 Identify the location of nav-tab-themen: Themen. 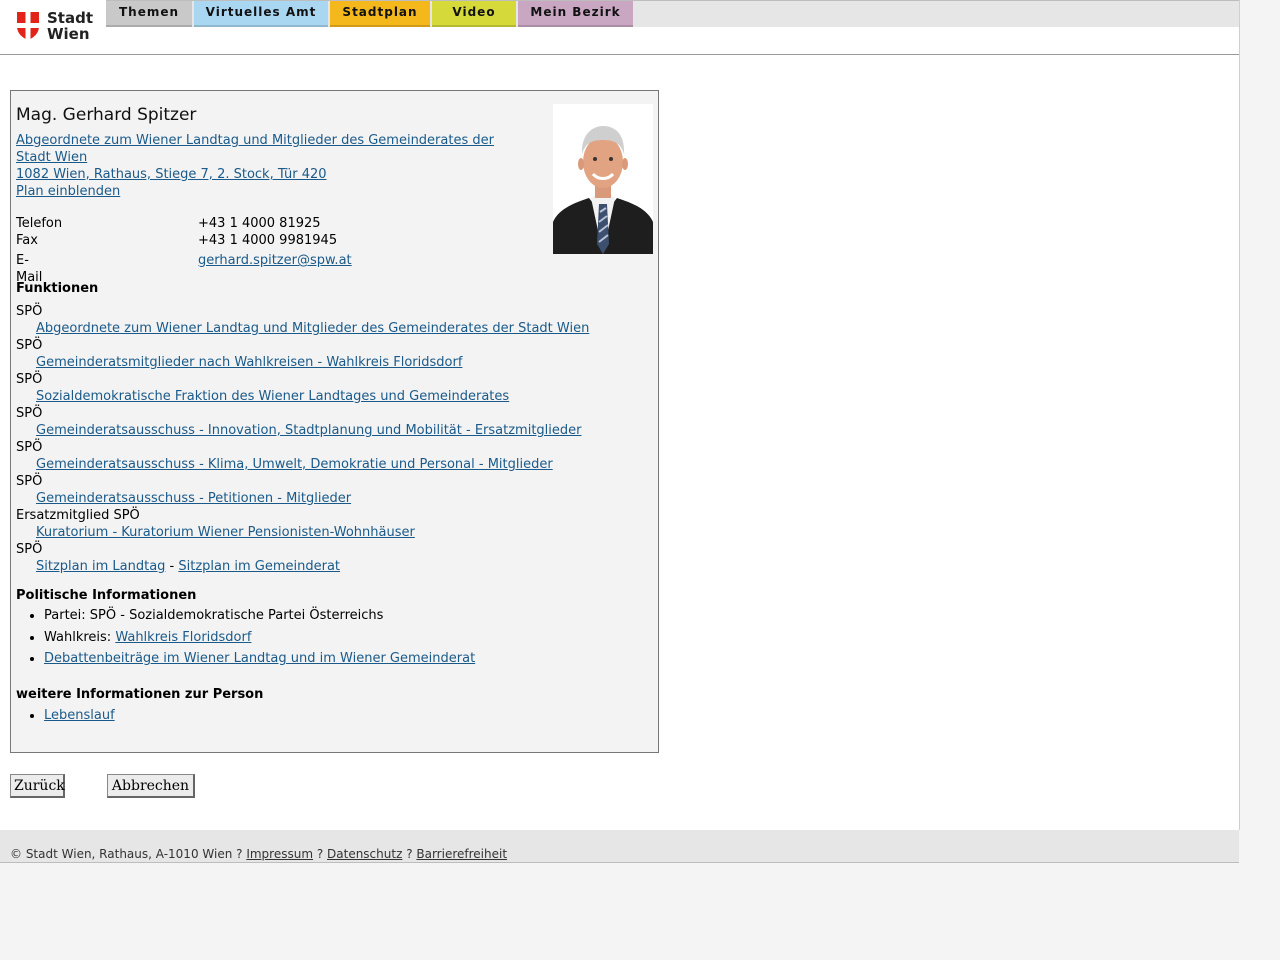
(149, 14).